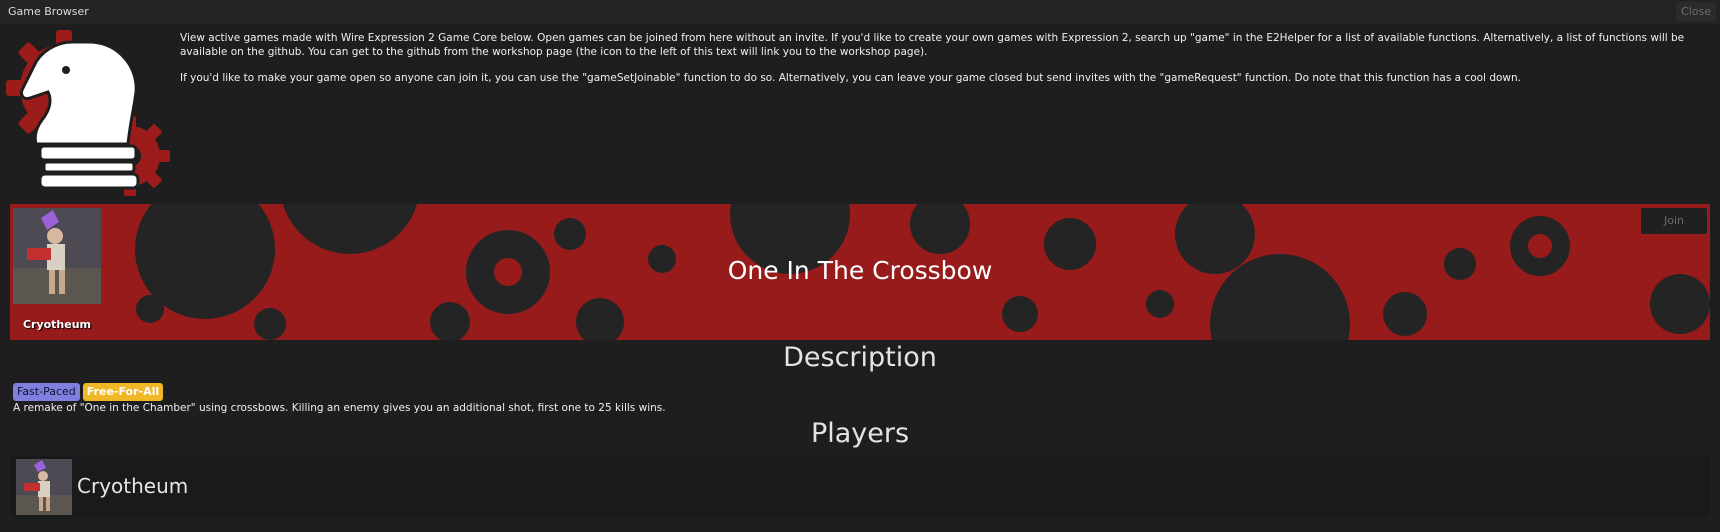 Image resolution: width=1720 pixels, height=532 pixels. What do you see at coordinates (860, 12) in the screenshot?
I see `window-titlebar: Game Browser Close` at bounding box center [860, 12].